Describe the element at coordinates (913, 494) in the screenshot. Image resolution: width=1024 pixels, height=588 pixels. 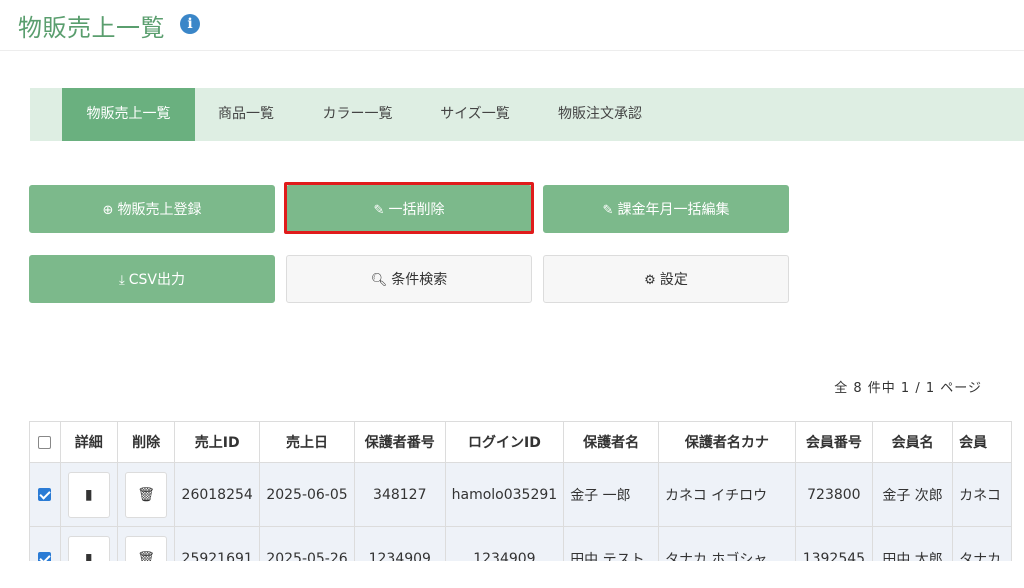
I see `member-name: 金子 次郎` at that location.